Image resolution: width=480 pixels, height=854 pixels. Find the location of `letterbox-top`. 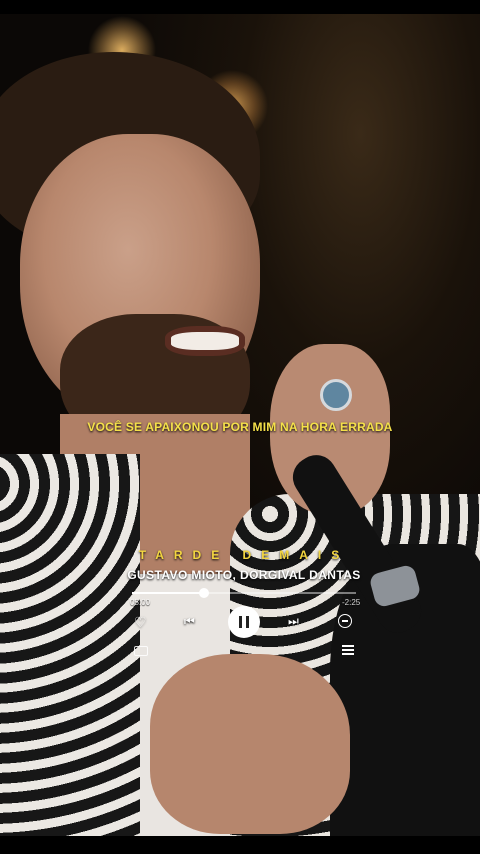

letterbox-top is located at coordinates (240, 7).